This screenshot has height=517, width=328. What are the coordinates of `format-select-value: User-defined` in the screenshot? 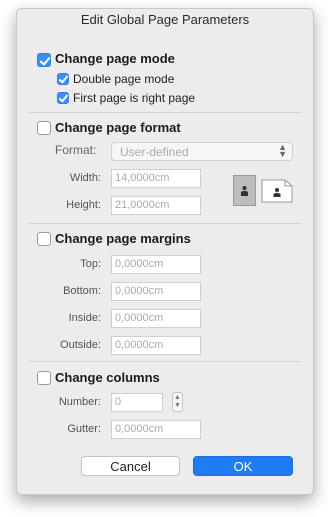 It's located at (154, 152).